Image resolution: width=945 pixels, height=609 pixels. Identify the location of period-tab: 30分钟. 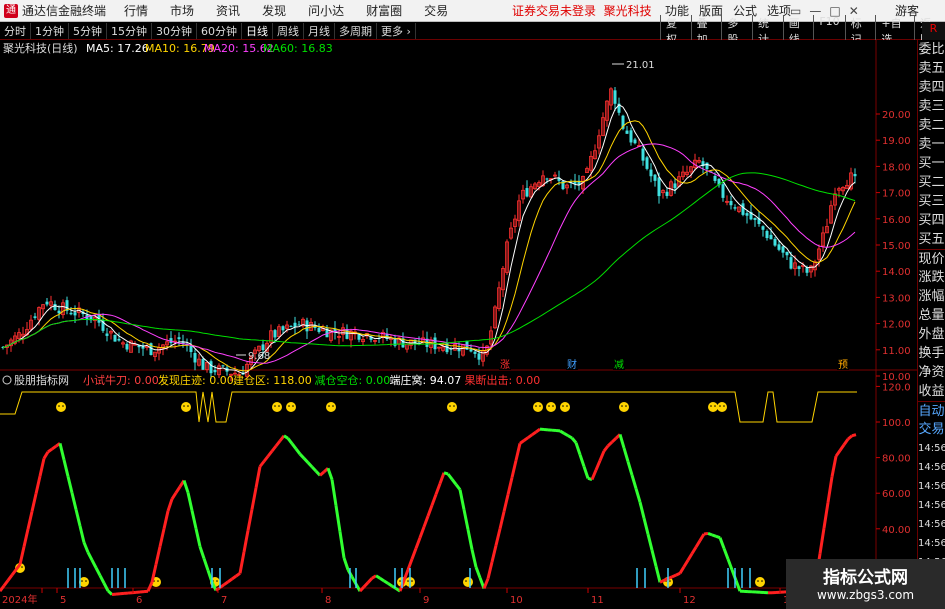
(174, 30).